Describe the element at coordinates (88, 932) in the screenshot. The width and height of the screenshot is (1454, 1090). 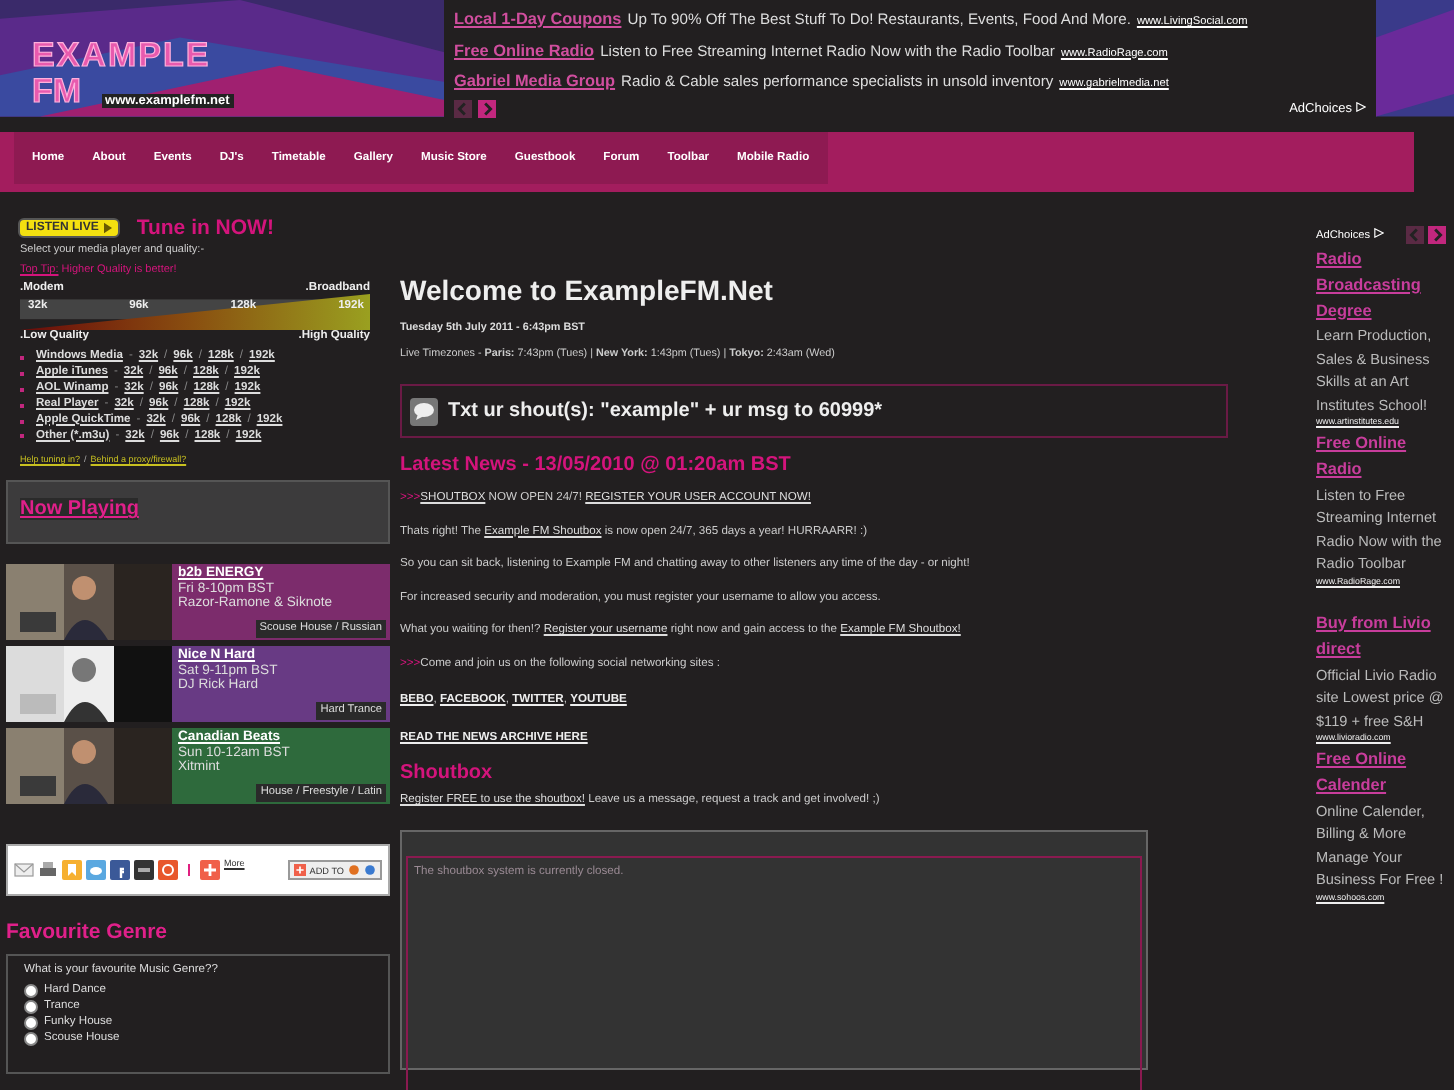
I see `favourite-genre-heading: Favourite Genre` at that location.